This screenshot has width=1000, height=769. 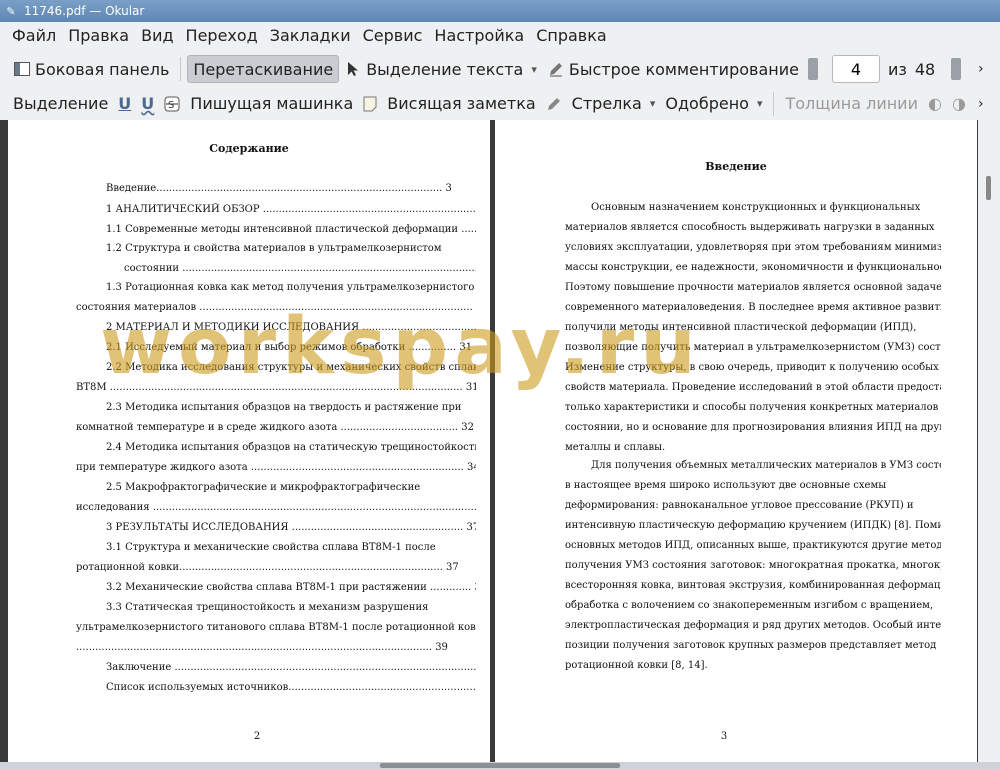 What do you see at coordinates (11, 11) in the screenshot?
I see `okular-app-icon: ✎` at bounding box center [11, 11].